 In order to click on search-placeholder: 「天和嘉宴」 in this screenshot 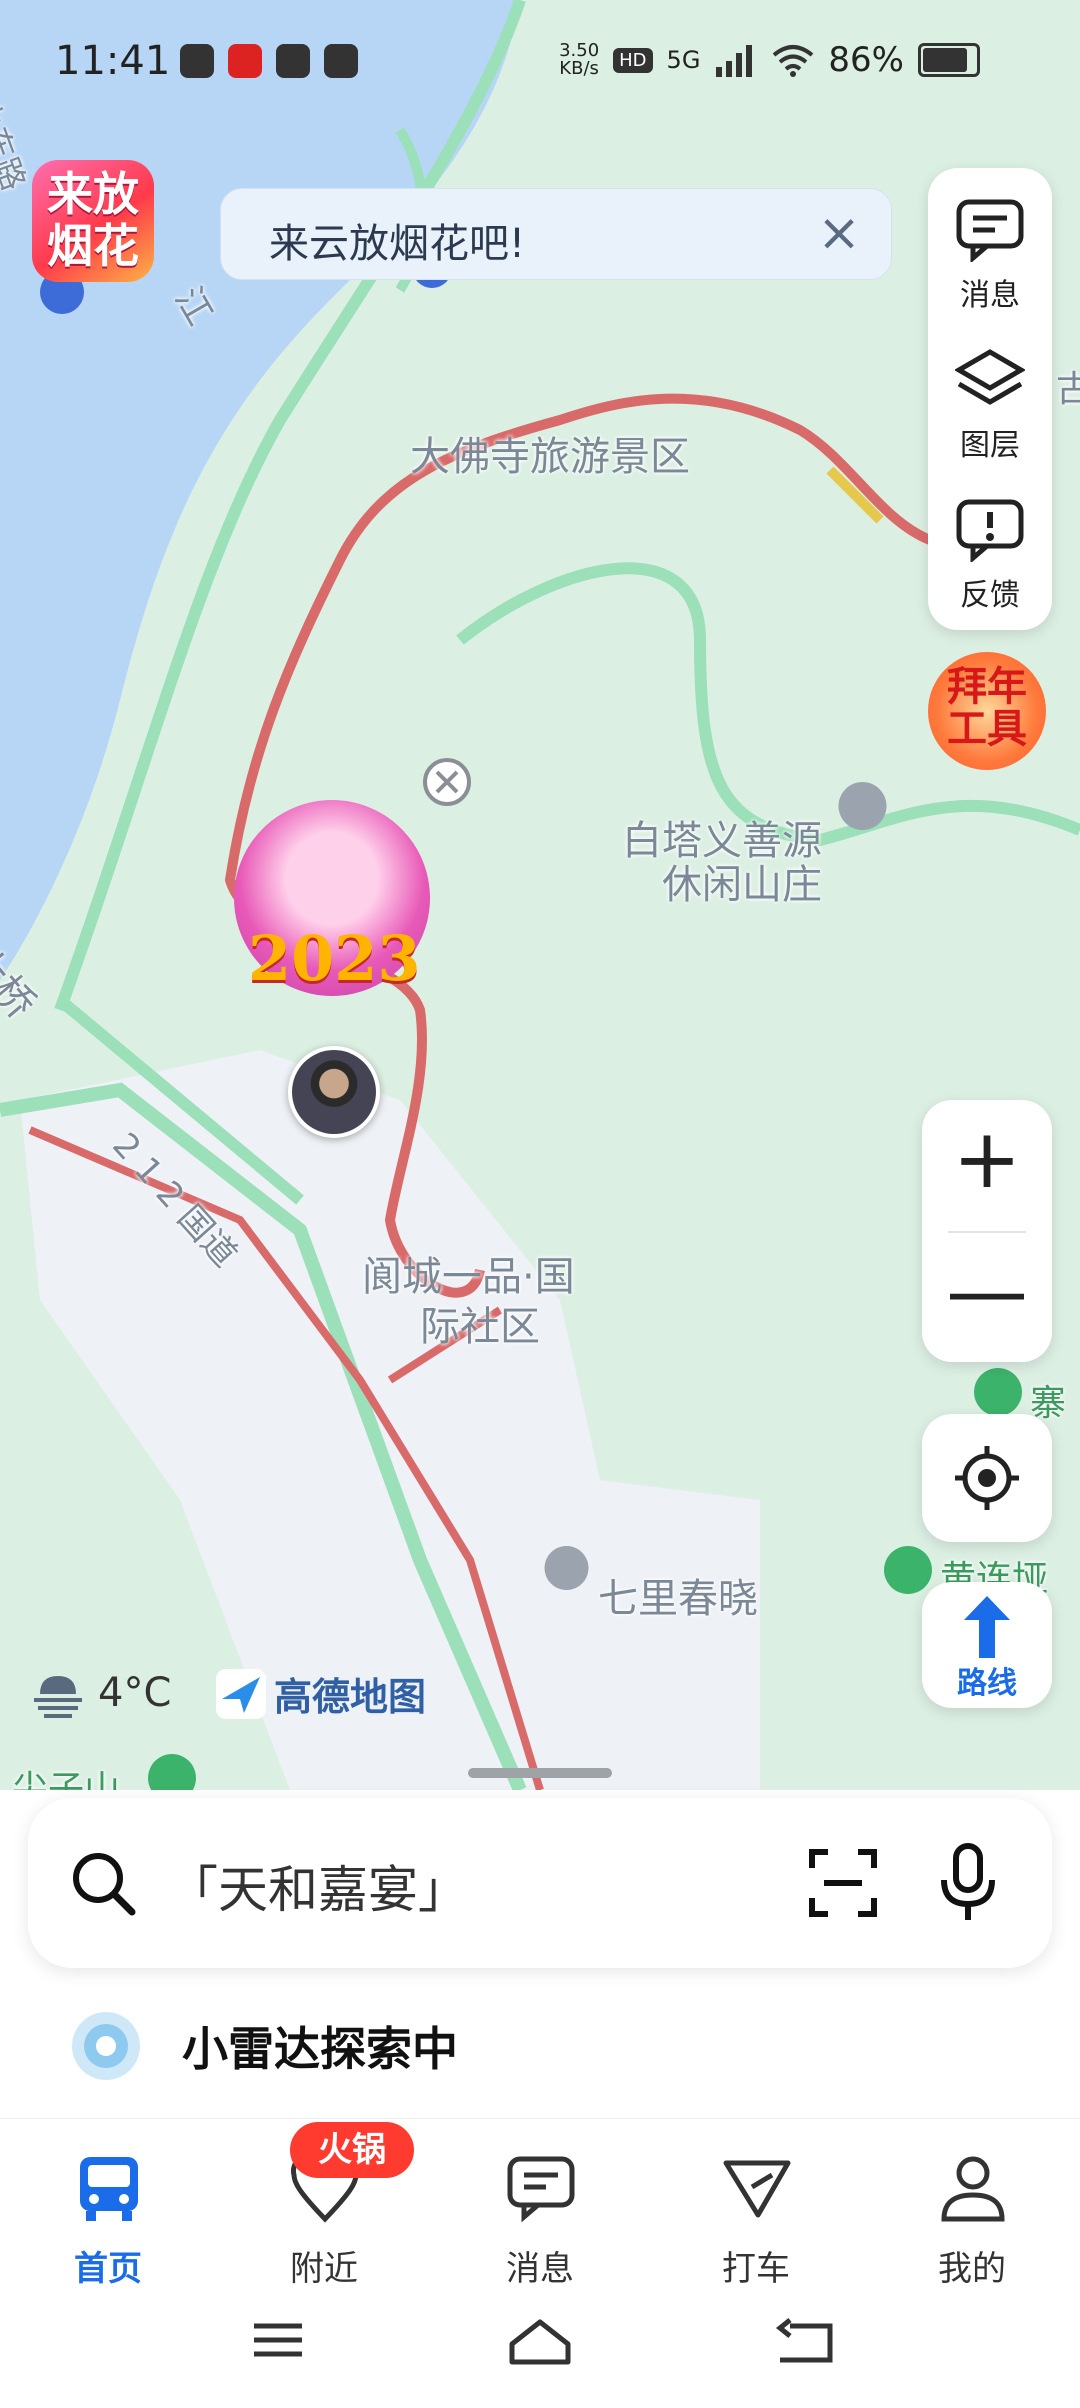, I will do `click(318, 1890)`.